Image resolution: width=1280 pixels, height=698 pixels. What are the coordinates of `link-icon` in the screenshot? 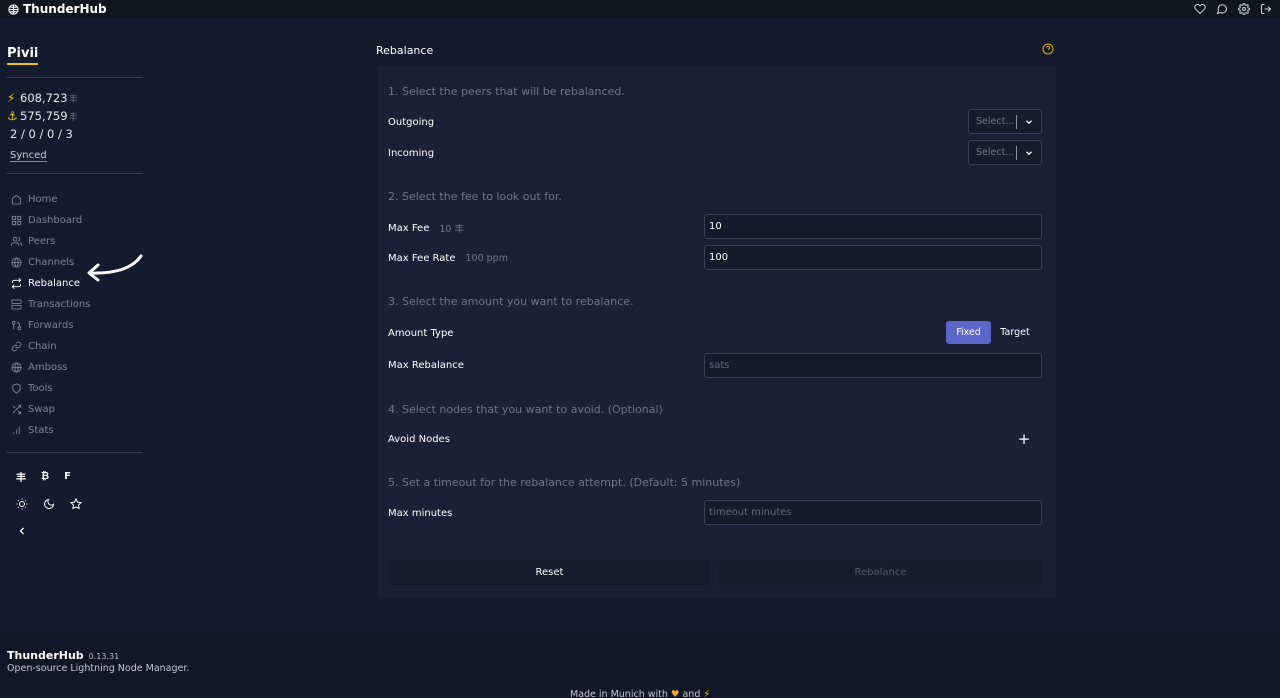 It's located at (16, 346).